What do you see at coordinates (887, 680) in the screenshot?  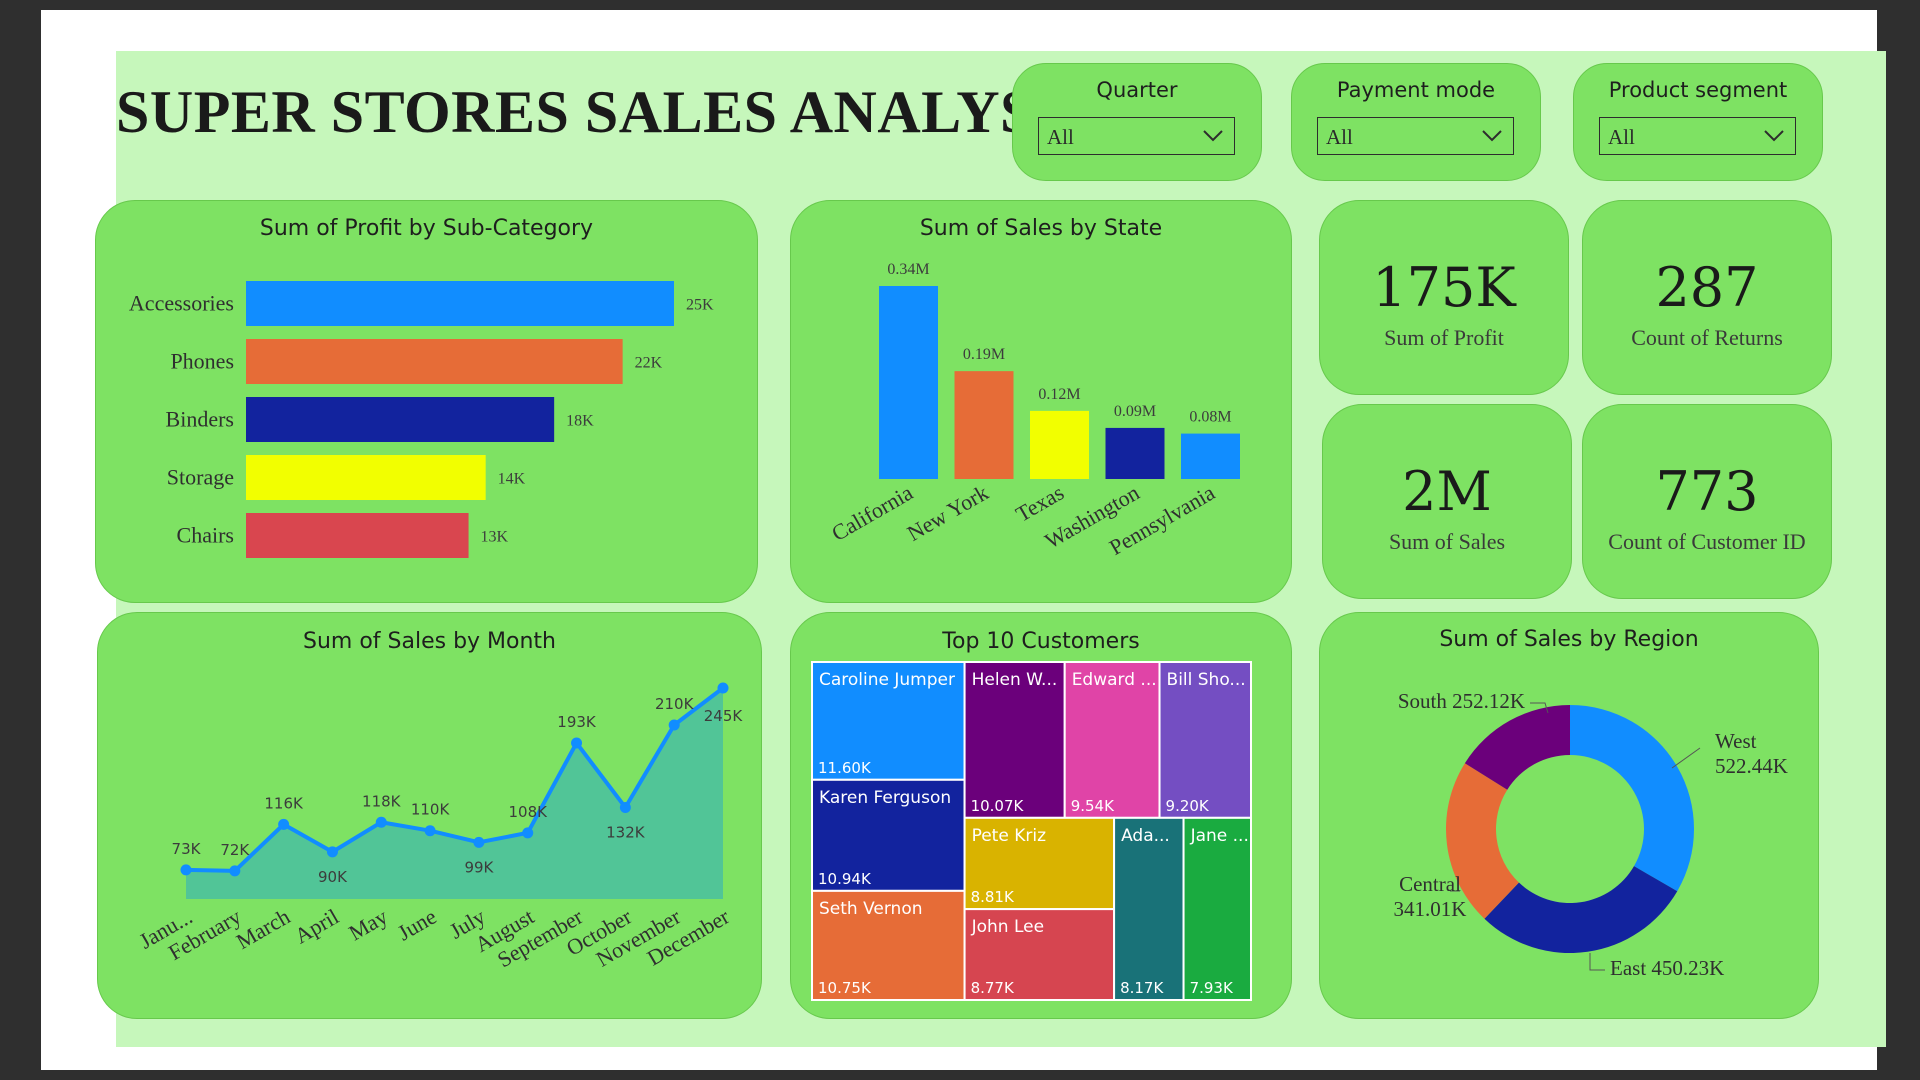 I see `treemap-name-caroline-jumper: Caroline Jumper` at bounding box center [887, 680].